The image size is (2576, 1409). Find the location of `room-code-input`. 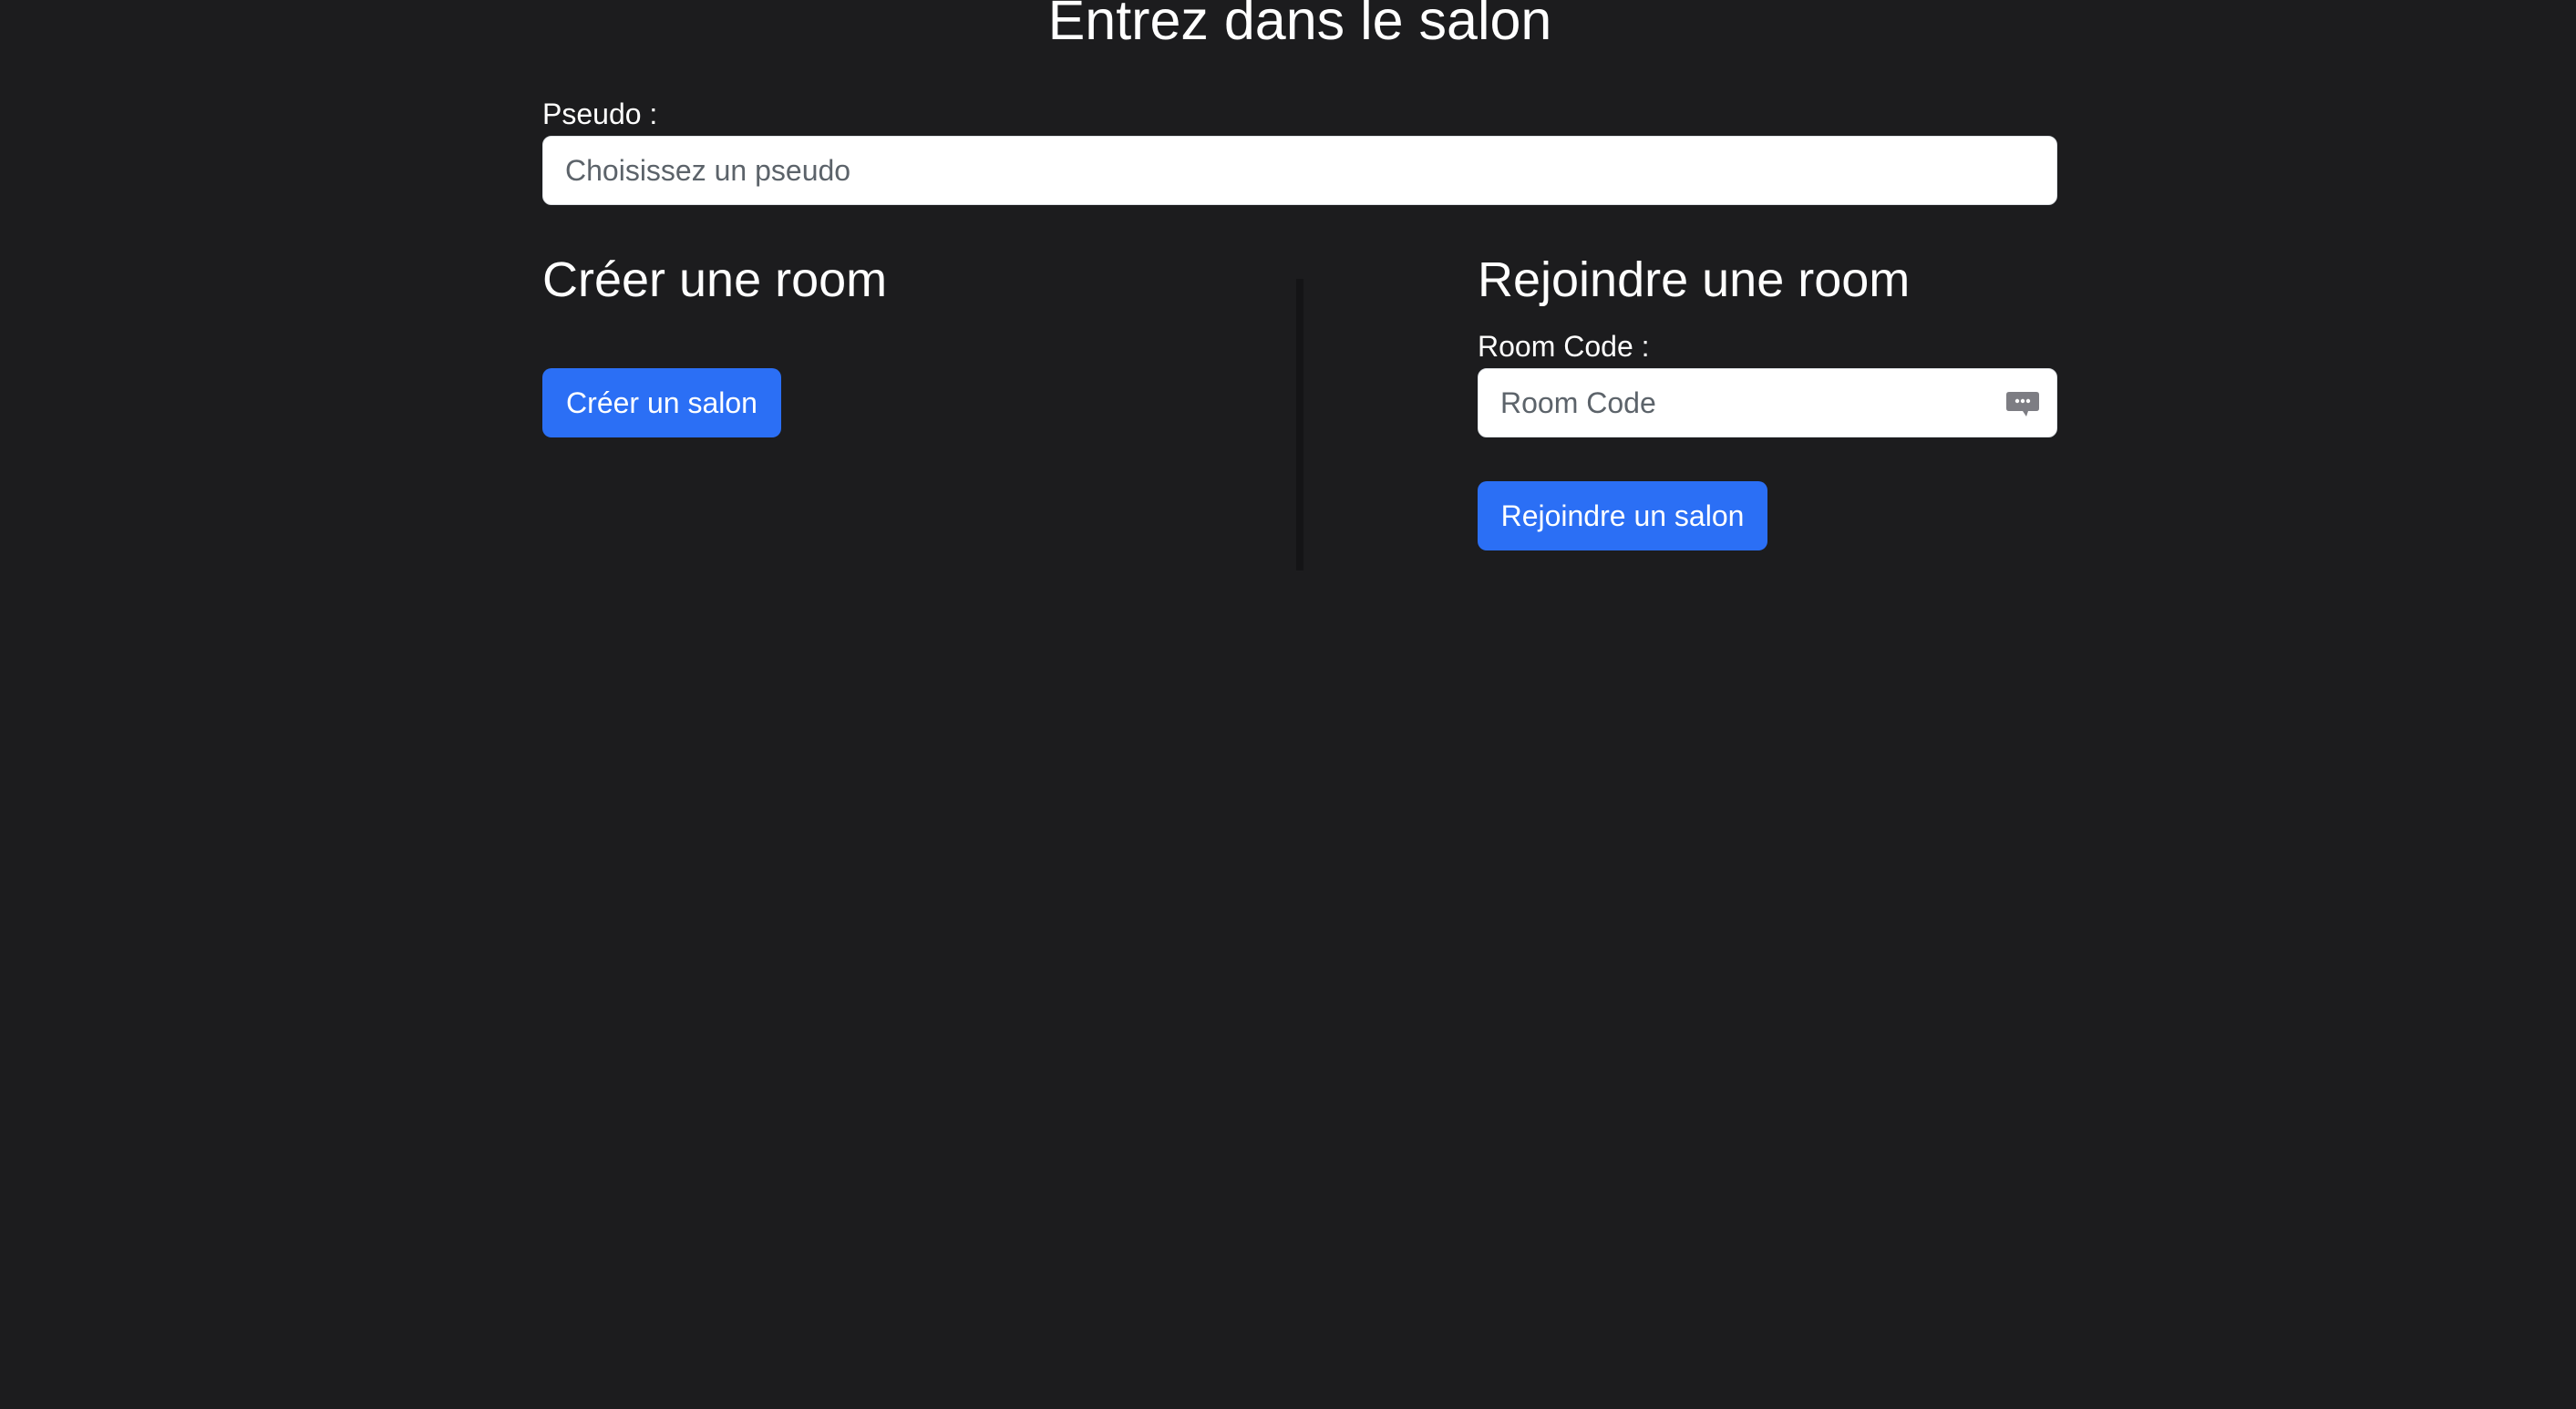

room-code-input is located at coordinates (1767, 403).